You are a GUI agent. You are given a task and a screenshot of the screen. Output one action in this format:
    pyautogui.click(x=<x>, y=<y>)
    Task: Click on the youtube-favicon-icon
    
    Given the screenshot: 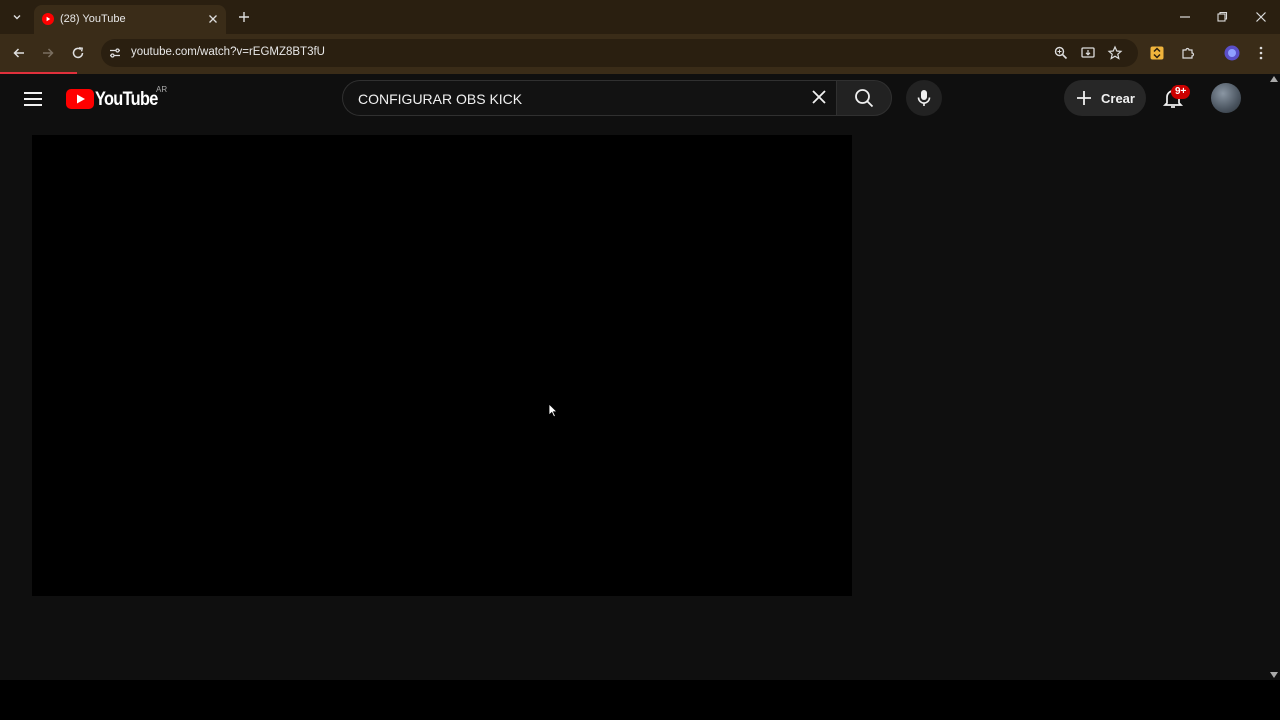 What is the action you would take?
    pyautogui.click(x=48, y=19)
    